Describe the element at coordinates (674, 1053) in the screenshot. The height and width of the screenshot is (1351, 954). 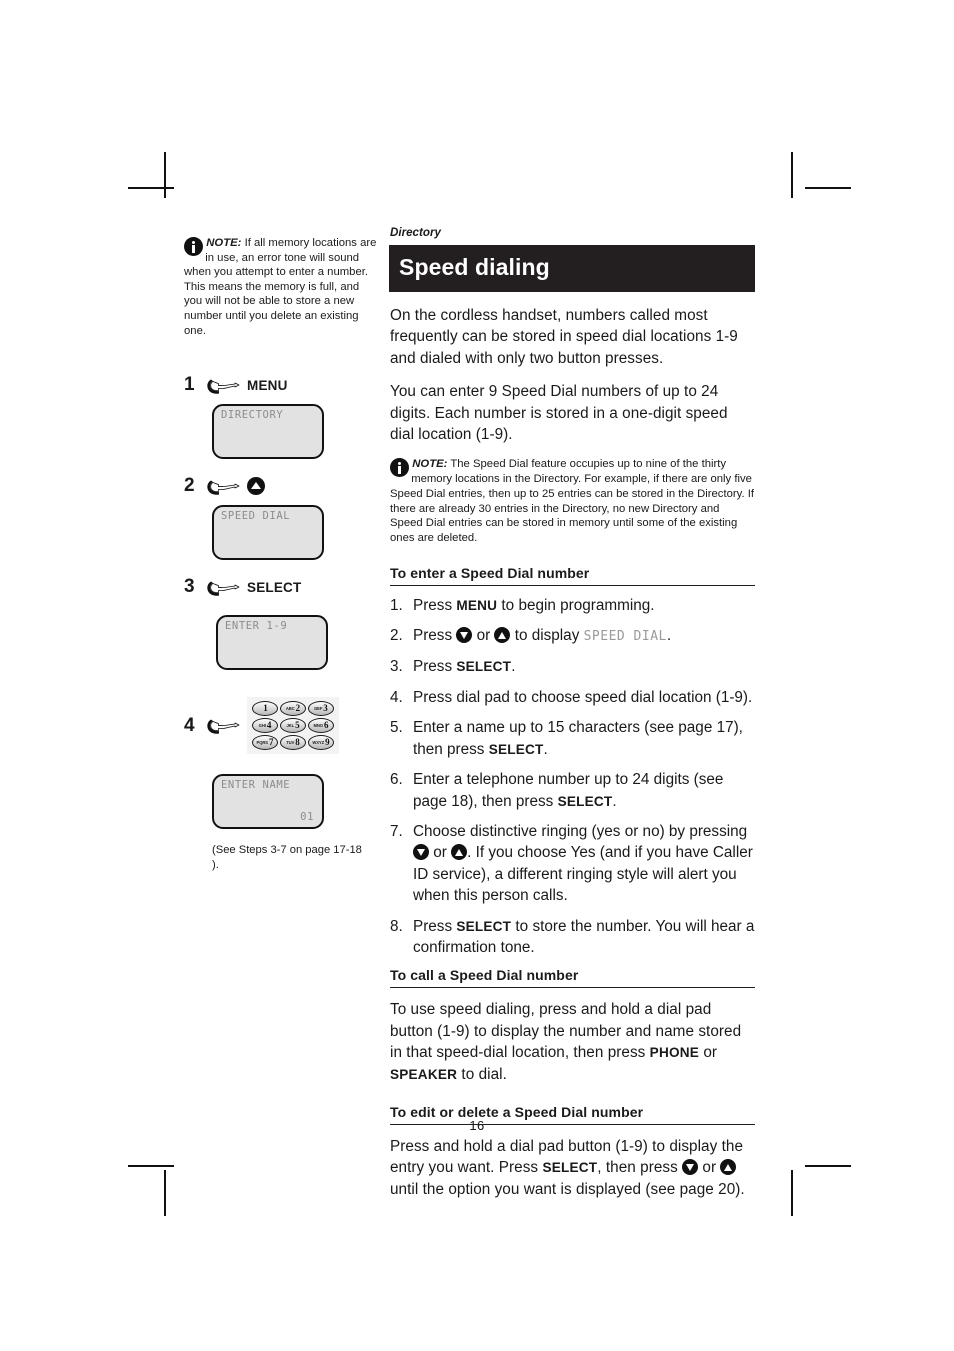
I see `section-call-keyword-phone: PHONE` at that location.